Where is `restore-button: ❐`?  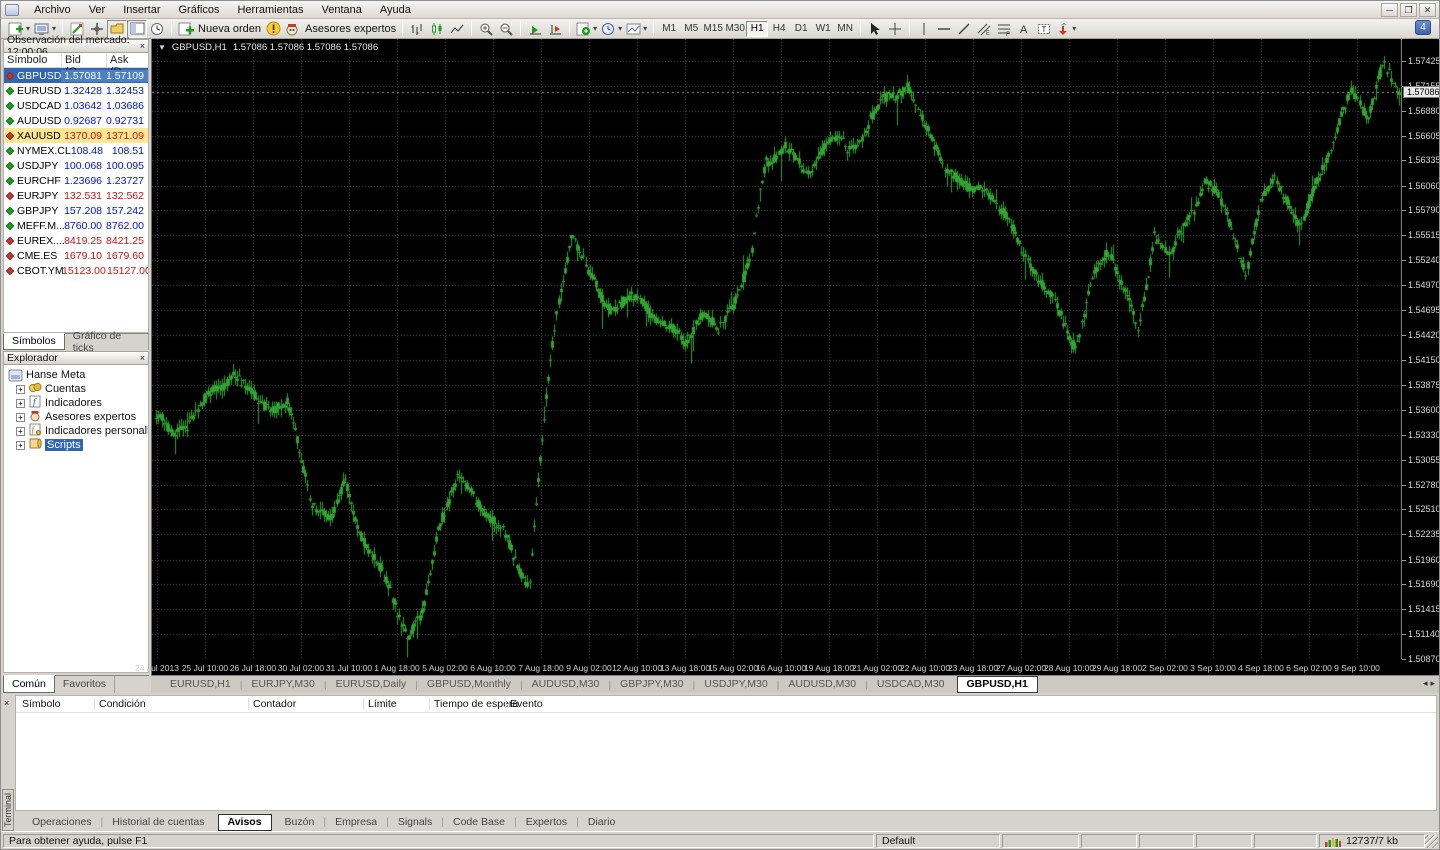 restore-button: ❐ is located at coordinates (1408, 10).